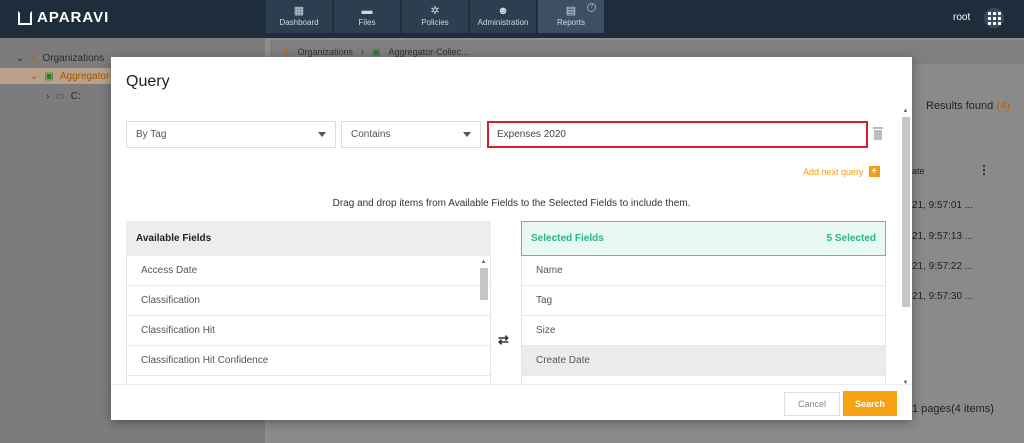  I want to click on footer-divider, so click(511, 384).